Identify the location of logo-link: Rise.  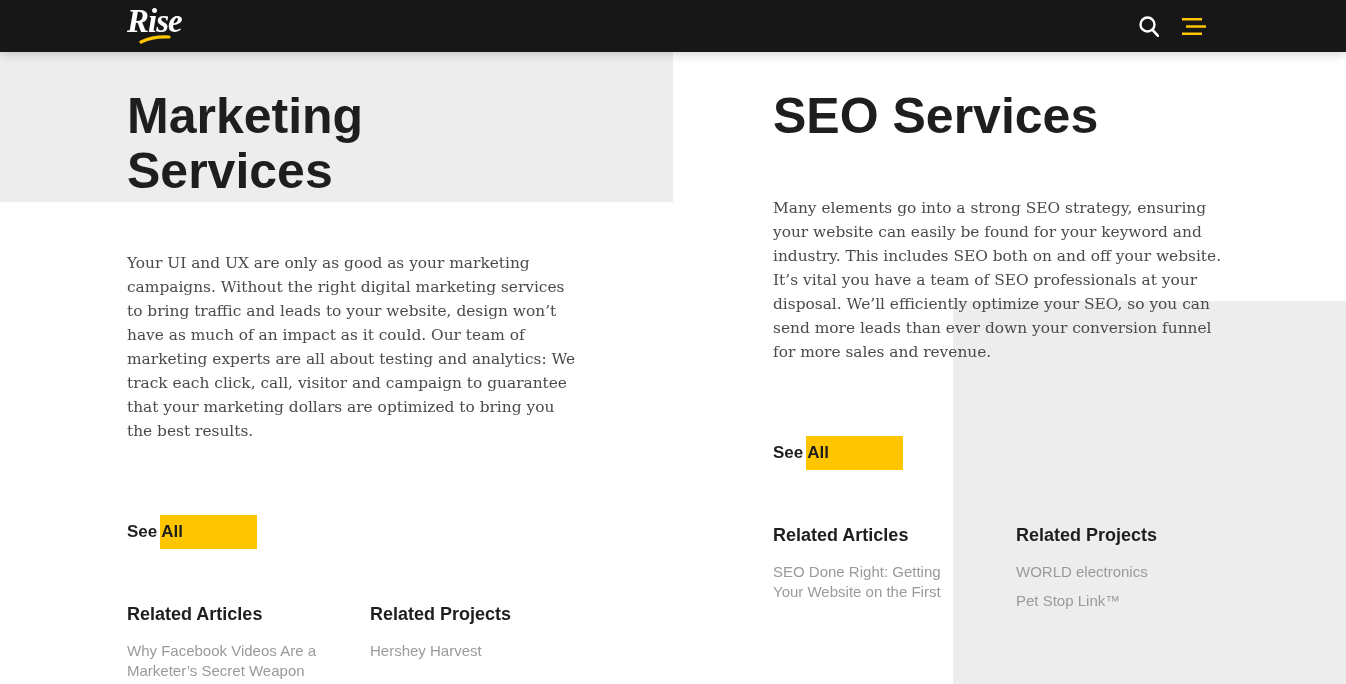
(154, 20).